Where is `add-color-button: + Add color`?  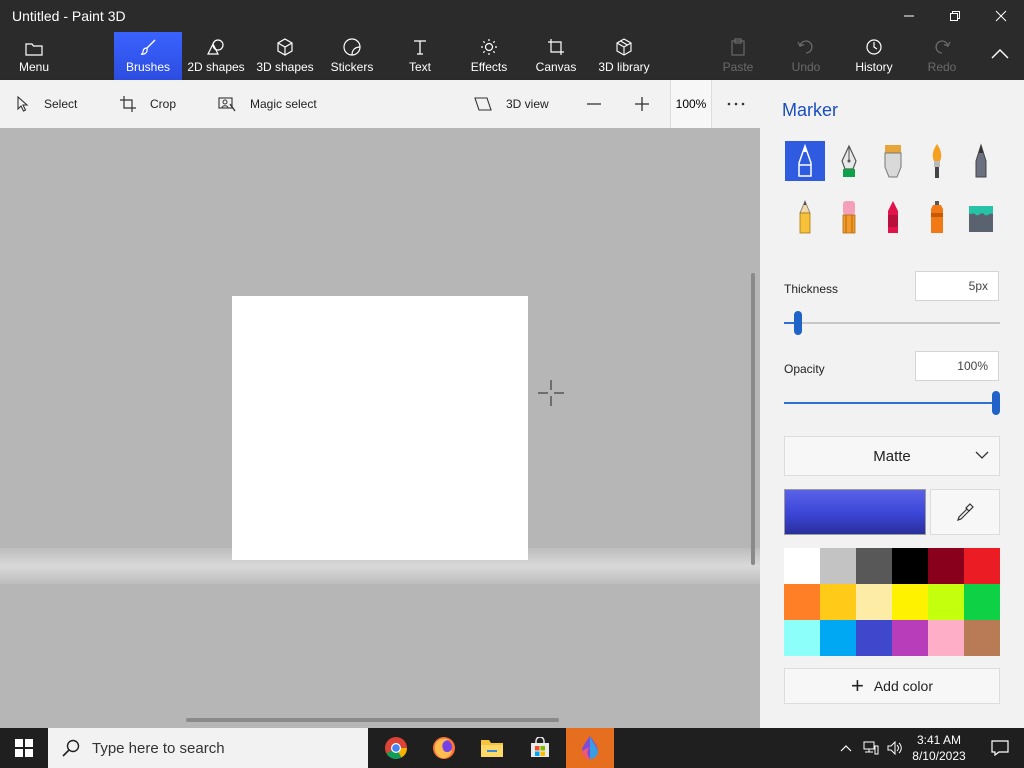
add-color-button: + Add color is located at coordinates (892, 686).